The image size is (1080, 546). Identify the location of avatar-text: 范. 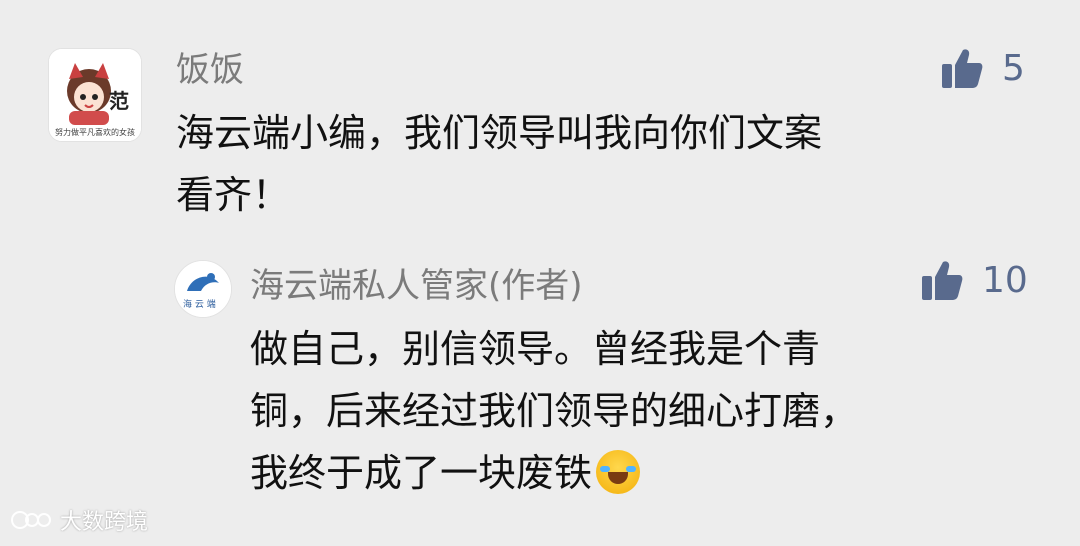
(119, 101).